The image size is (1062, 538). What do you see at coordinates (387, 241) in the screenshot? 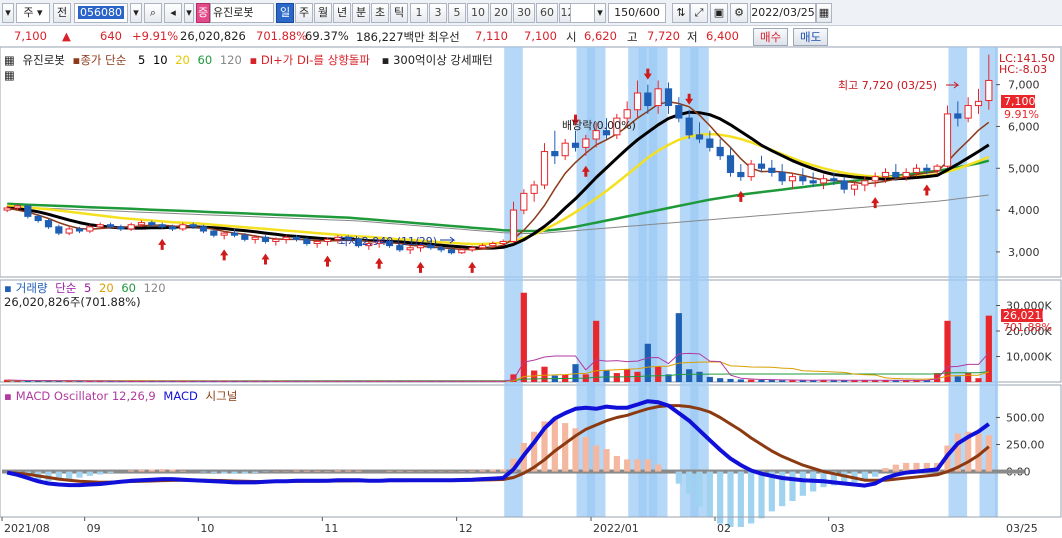
I see `low-annotation: 최저 2,940 (11/29)` at bounding box center [387, 241].